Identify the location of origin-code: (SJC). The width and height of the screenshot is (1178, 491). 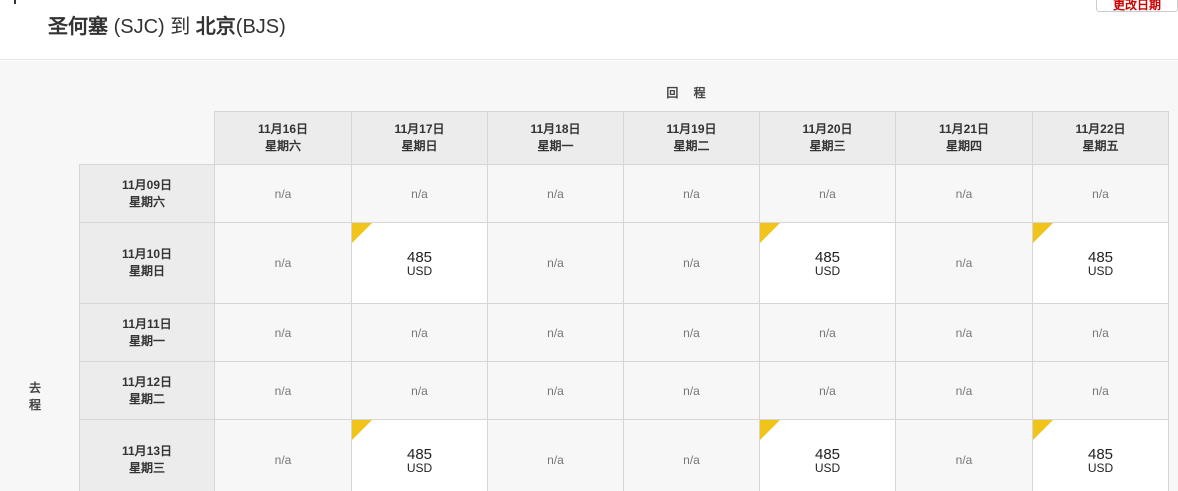
(139, 27).